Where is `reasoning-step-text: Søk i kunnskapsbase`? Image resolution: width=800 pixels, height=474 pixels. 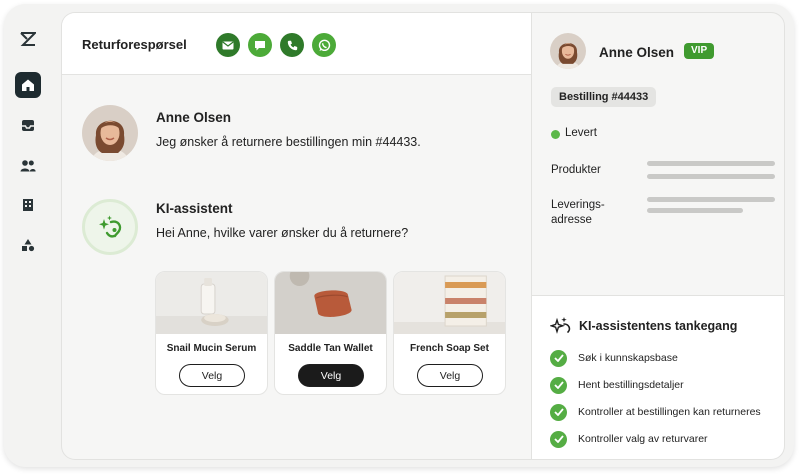 reasoning-step-text: Søk i kunnskapsbase is located at coordinates (628, 358).